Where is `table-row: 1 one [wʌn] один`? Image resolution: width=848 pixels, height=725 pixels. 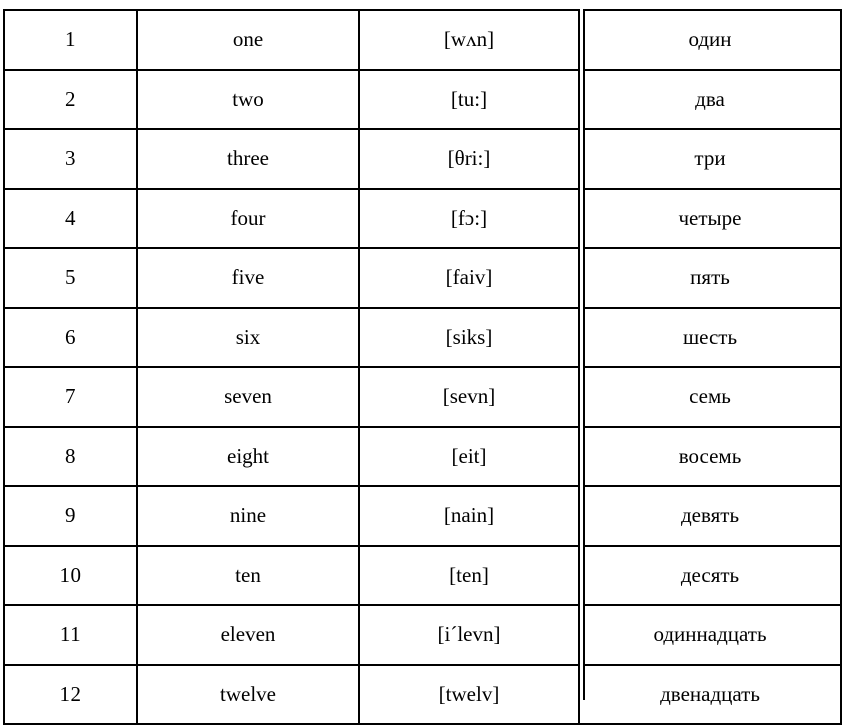 table-row: 1 one [wʌn] один is located at coordinates (422, 40).